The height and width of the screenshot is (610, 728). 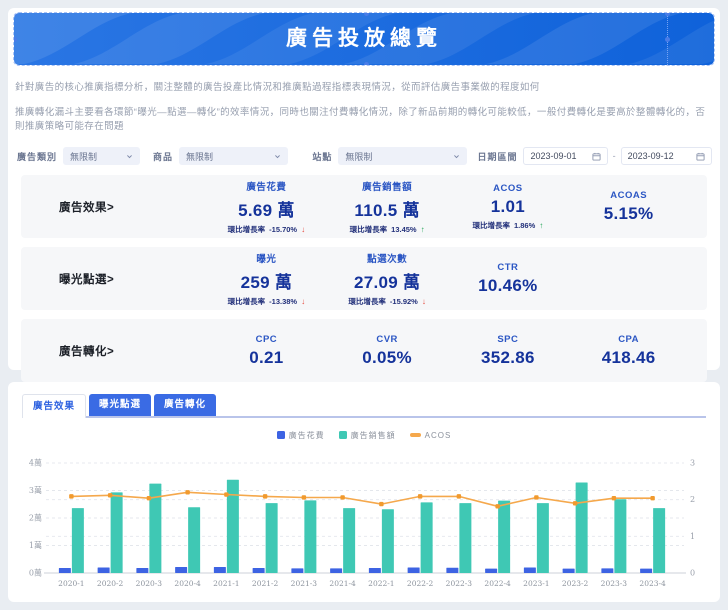 What do you see at coordinates (101, 156) in the screenshot?
I see `category-select: 無限制` at bounding box center [101, 156].